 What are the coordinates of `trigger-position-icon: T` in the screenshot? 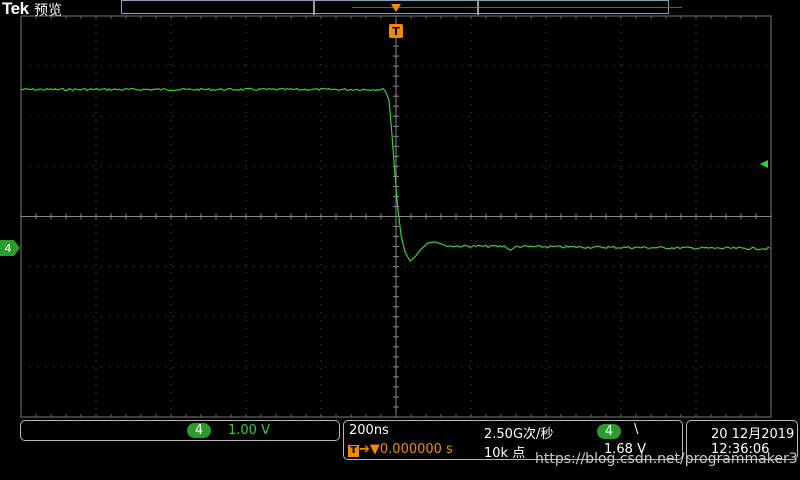 It's located at (353, 451).